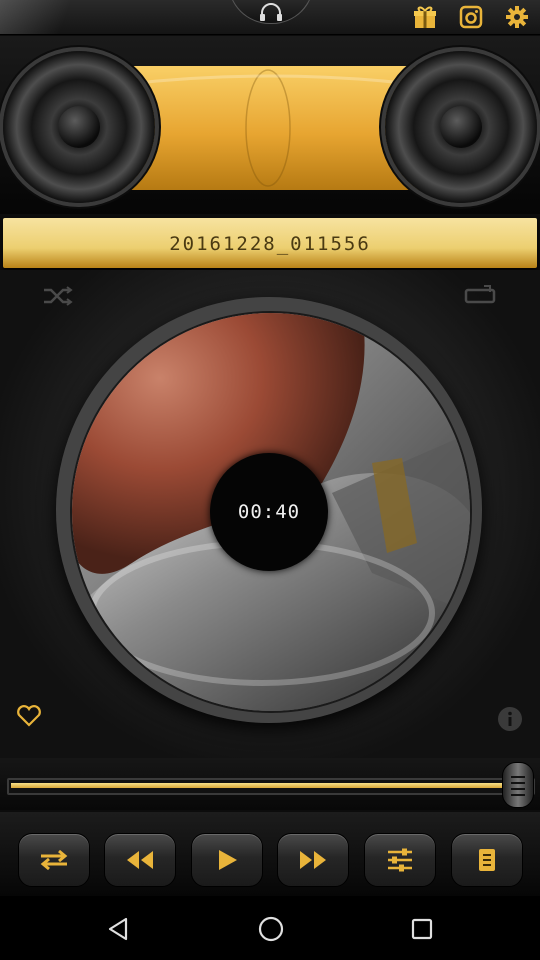 The width and height of the screenshot is (540, 960). I want to click on progress-knob, so click(518, 785).